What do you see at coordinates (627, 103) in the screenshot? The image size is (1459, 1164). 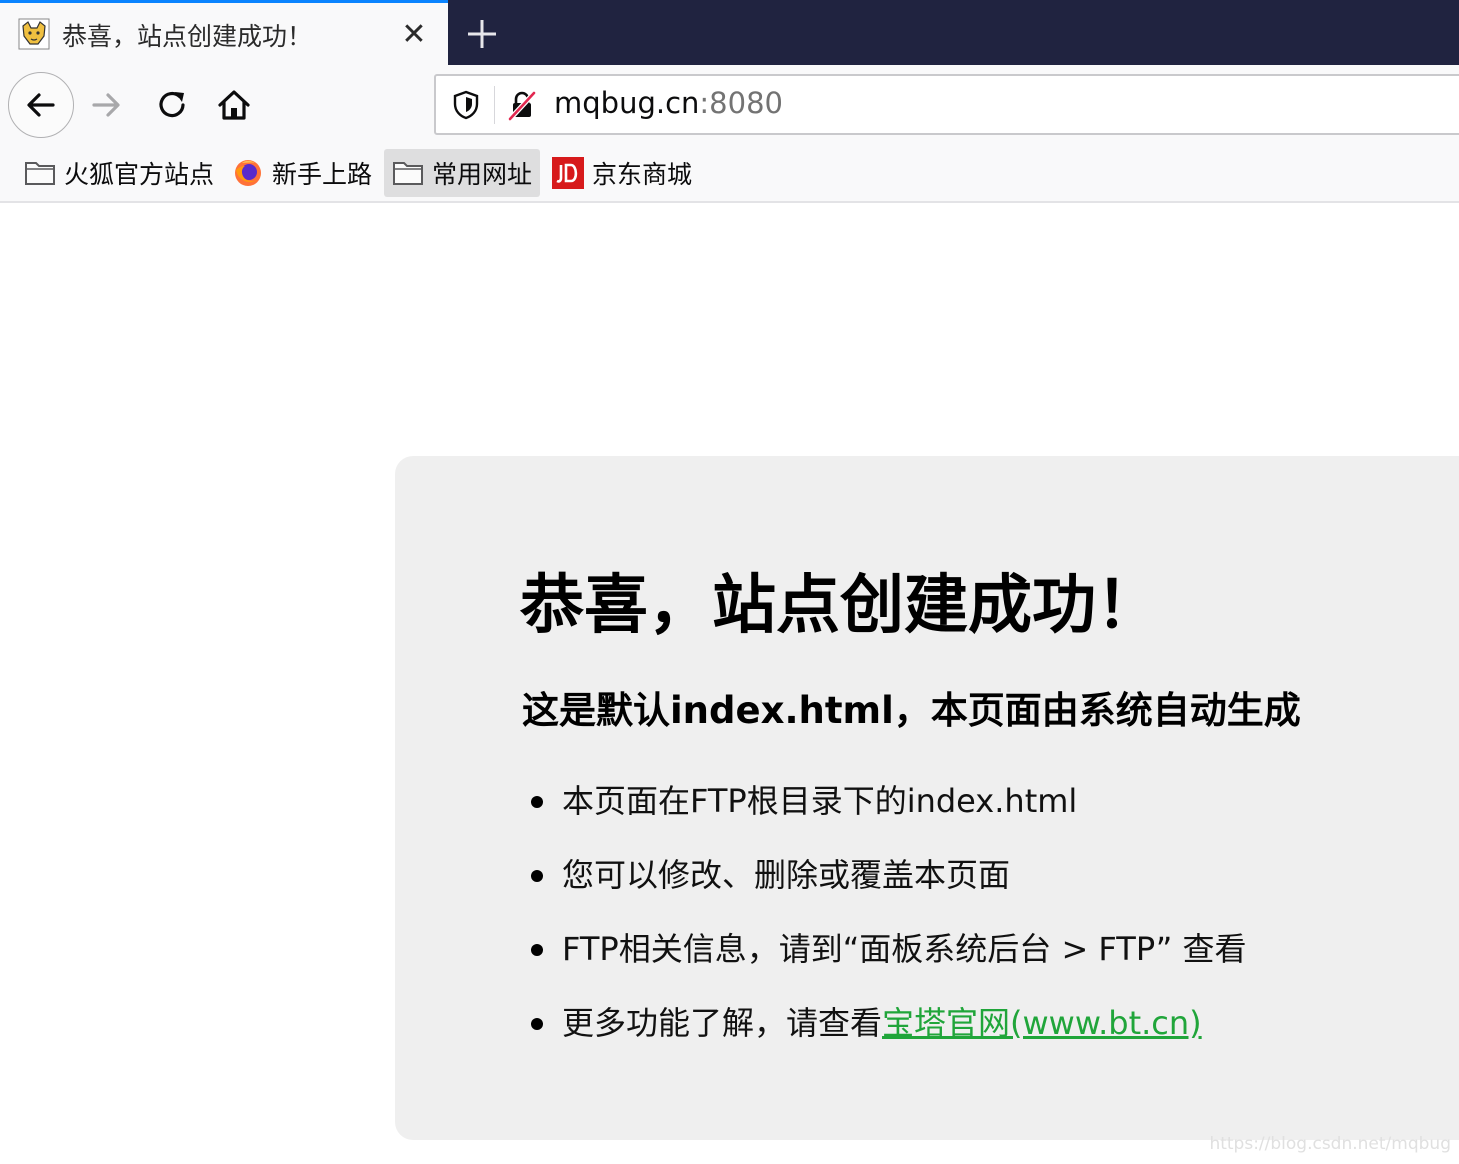 I see `url-host: mqbug.cn` at bounding box center [627, 103].